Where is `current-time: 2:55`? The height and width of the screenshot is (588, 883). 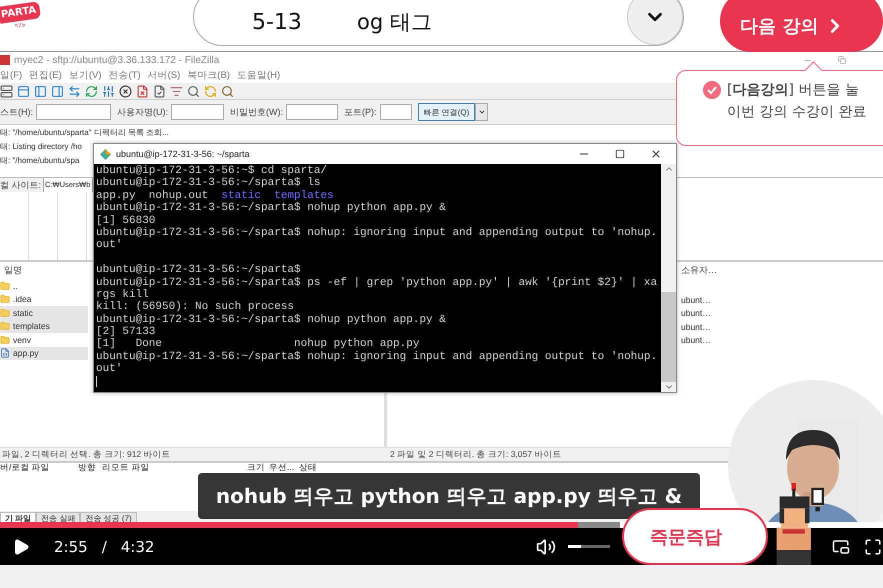
current-time: 2:55 is located at coordinates (71, 547).